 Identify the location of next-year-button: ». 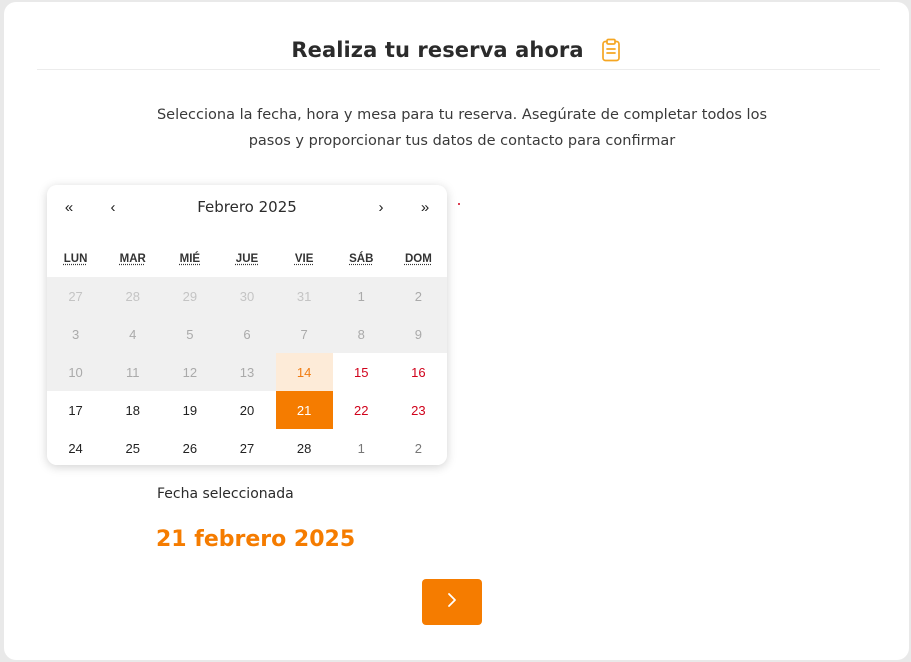
(425, 207).